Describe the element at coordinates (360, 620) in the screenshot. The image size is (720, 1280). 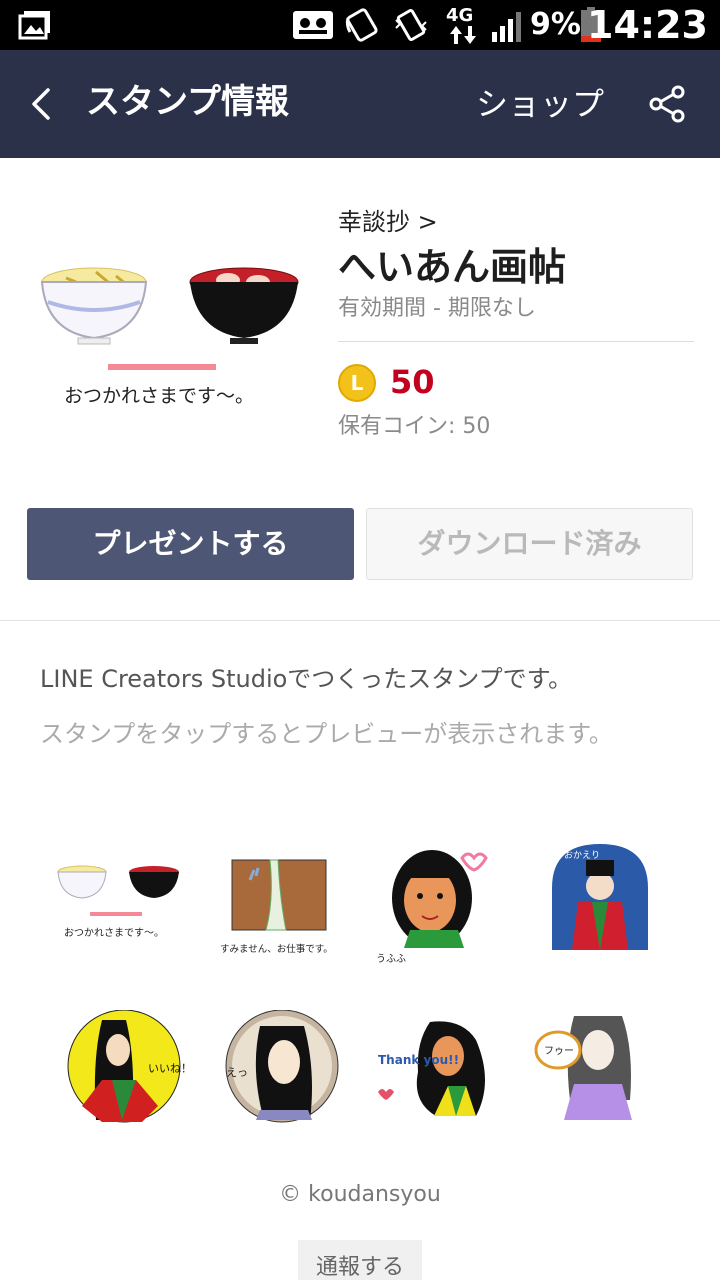
I see `section-divider` at that location.